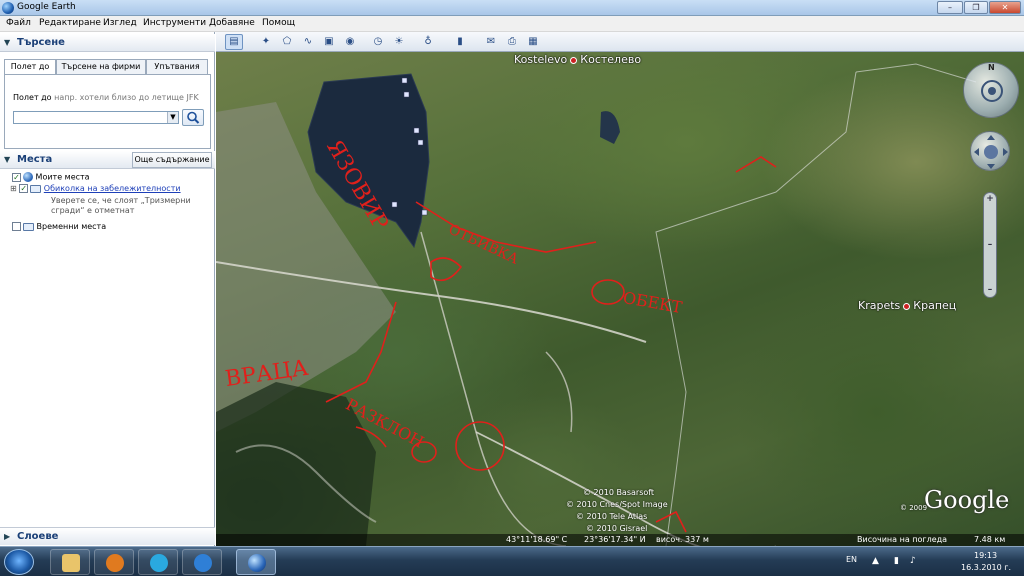  What do you see at coordinates (7, 159) in the screenshot?
I see `collapse-arrow-icon: ▼` at bounding box center [7, 159].